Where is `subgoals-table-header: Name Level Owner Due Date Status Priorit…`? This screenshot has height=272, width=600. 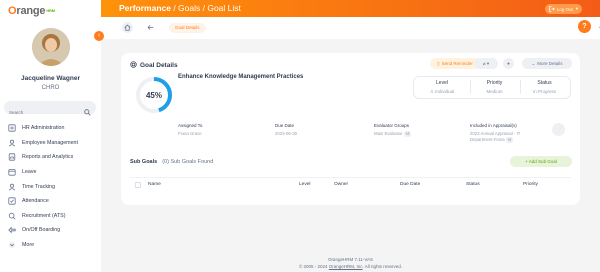
subgoals-table-header: Name Level Owner Due Date Status Priorit… is located at coordinates (350, 184).